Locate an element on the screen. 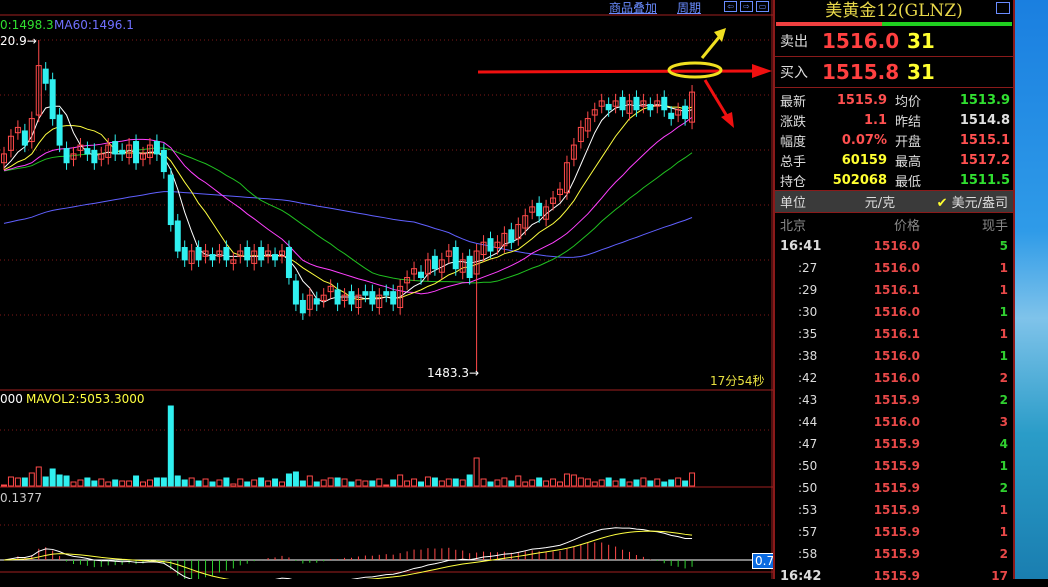 Image resolution: width=1048 pixels, height=587 pixels. unit-option-usd-oz: ✔ 美元/盎司 is located at coordinates (964, 201).